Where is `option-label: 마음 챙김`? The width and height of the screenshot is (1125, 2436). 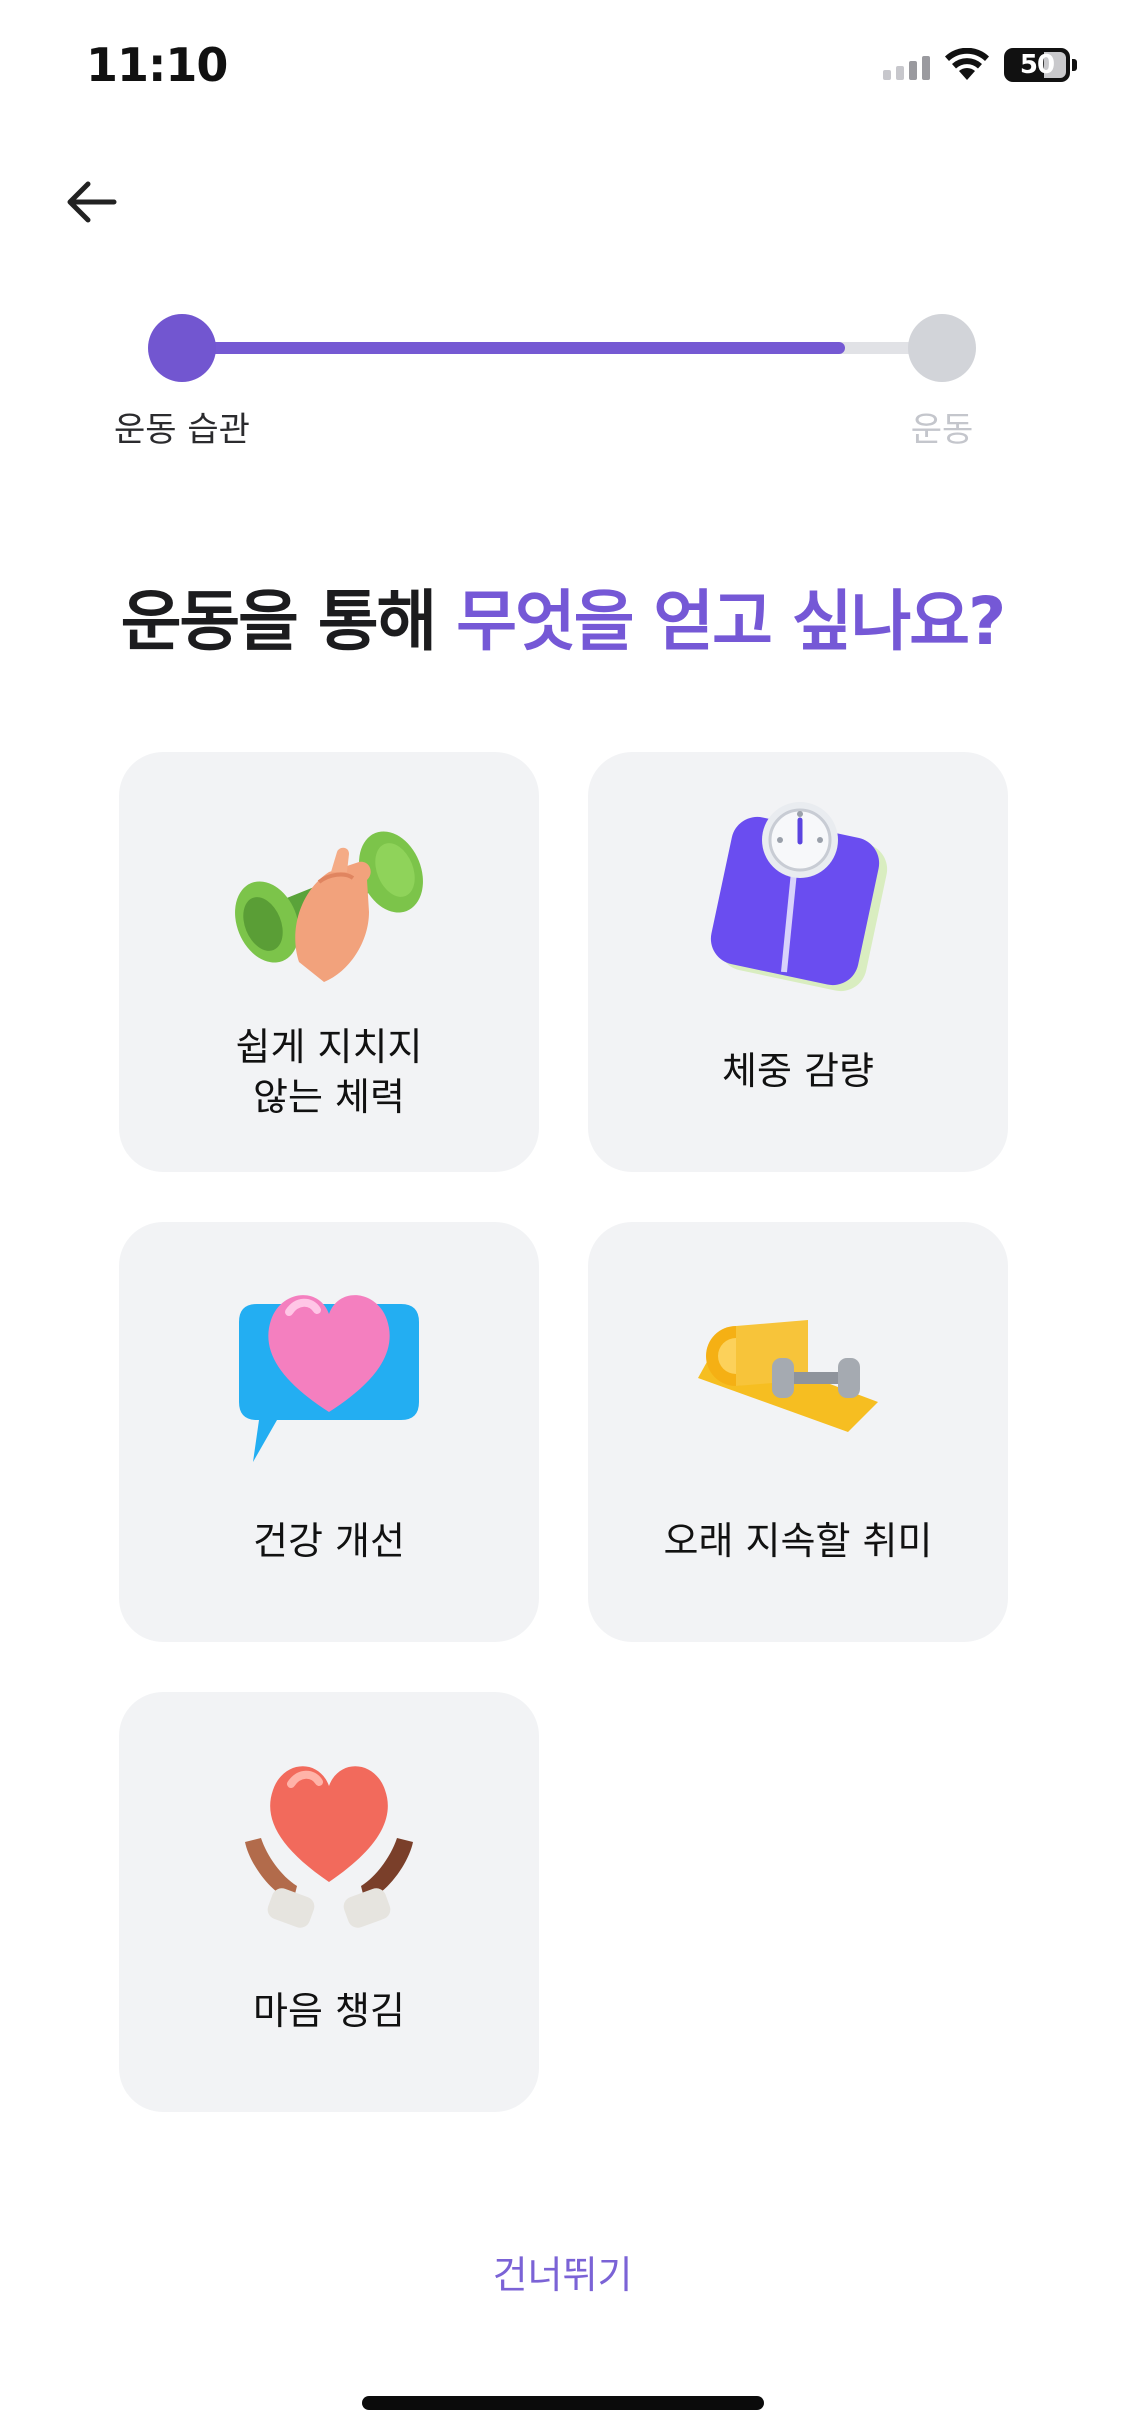
option-label: 마음 챙김 is located at coordinates (329, 2011).